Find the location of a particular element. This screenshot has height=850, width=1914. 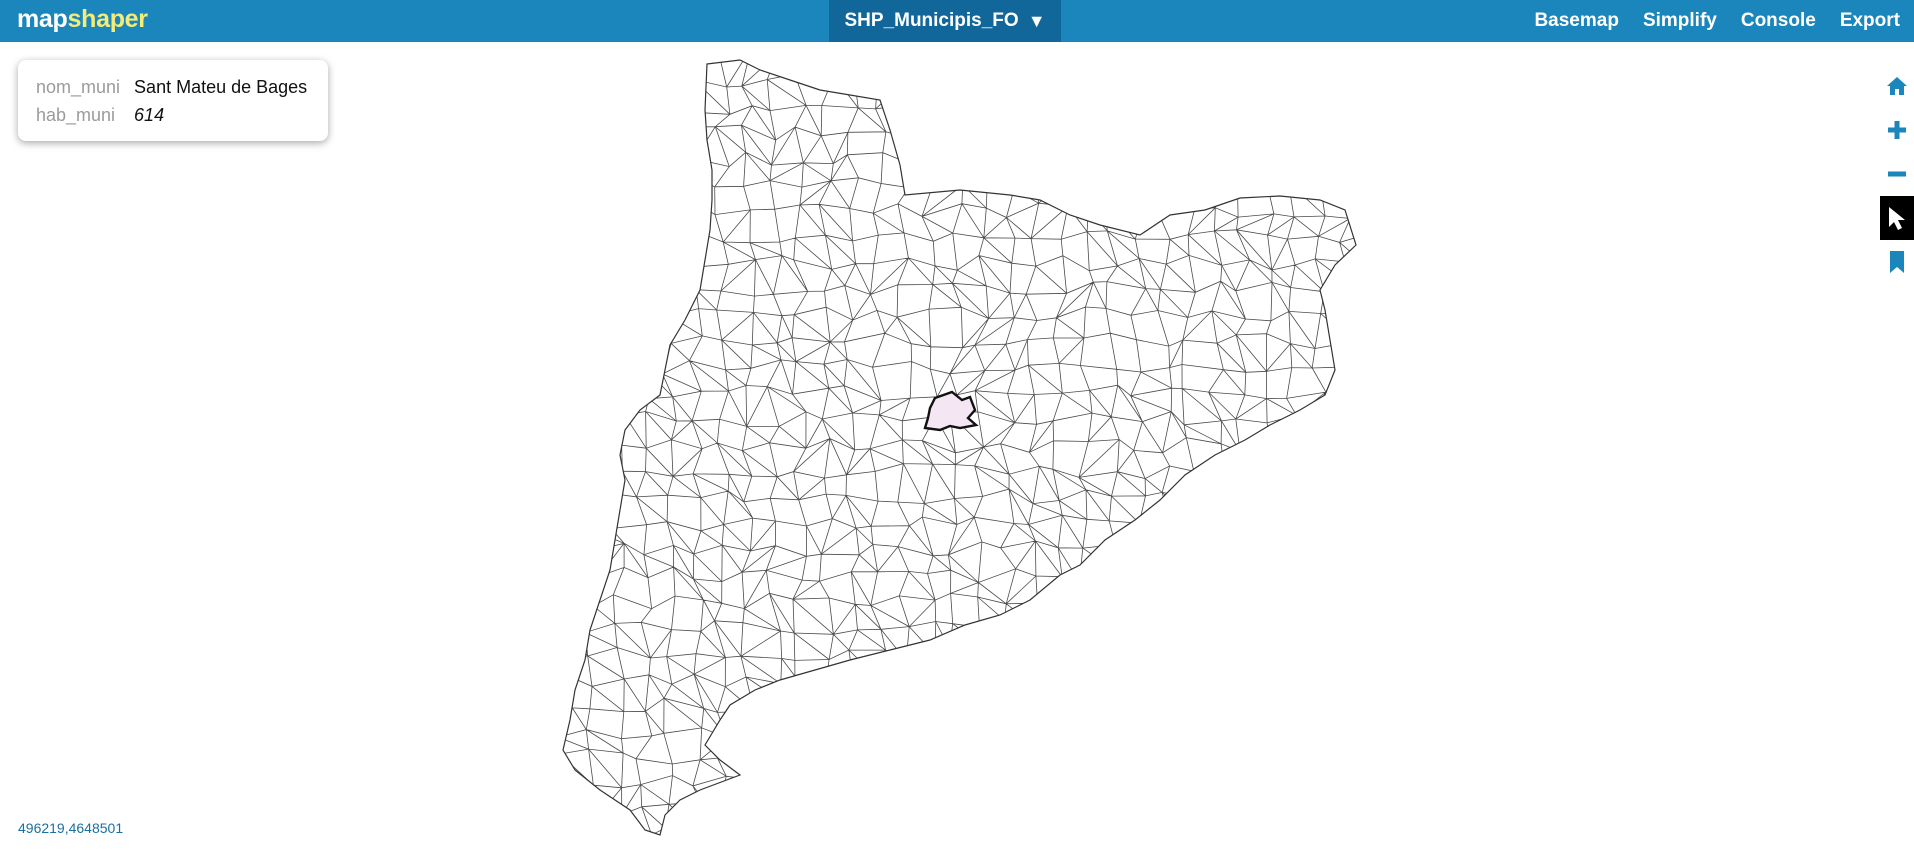

basemap-button: Basemap is located at coordinates (1576, 21).